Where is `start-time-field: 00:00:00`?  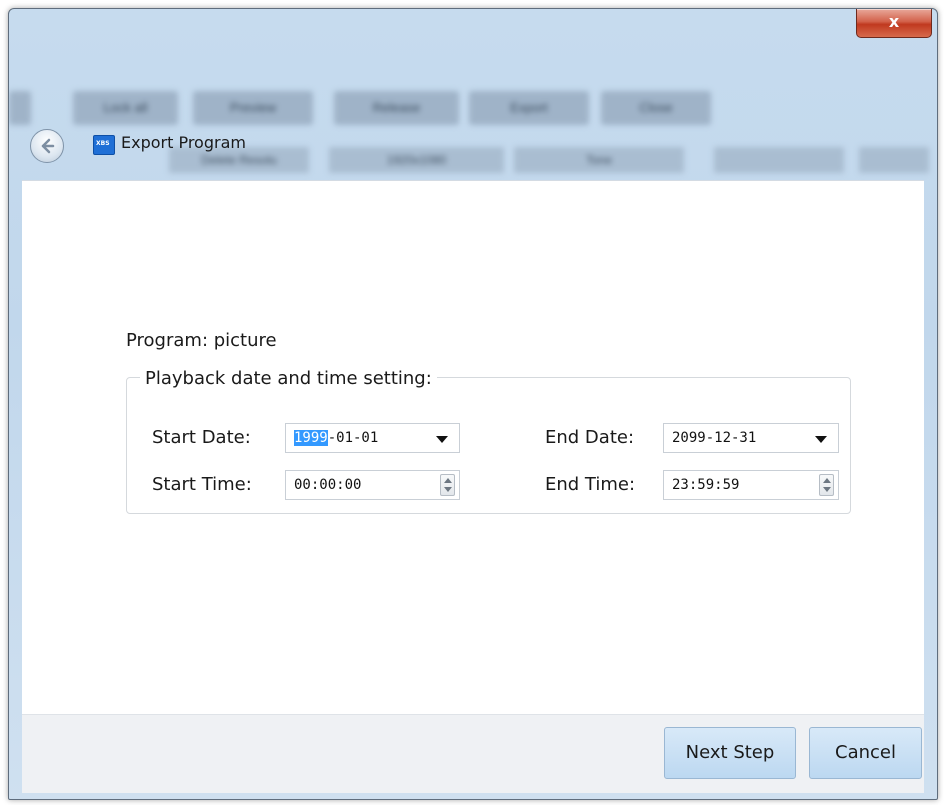 start-time-field: 00:00:00 is located at coordinates (372, 485).